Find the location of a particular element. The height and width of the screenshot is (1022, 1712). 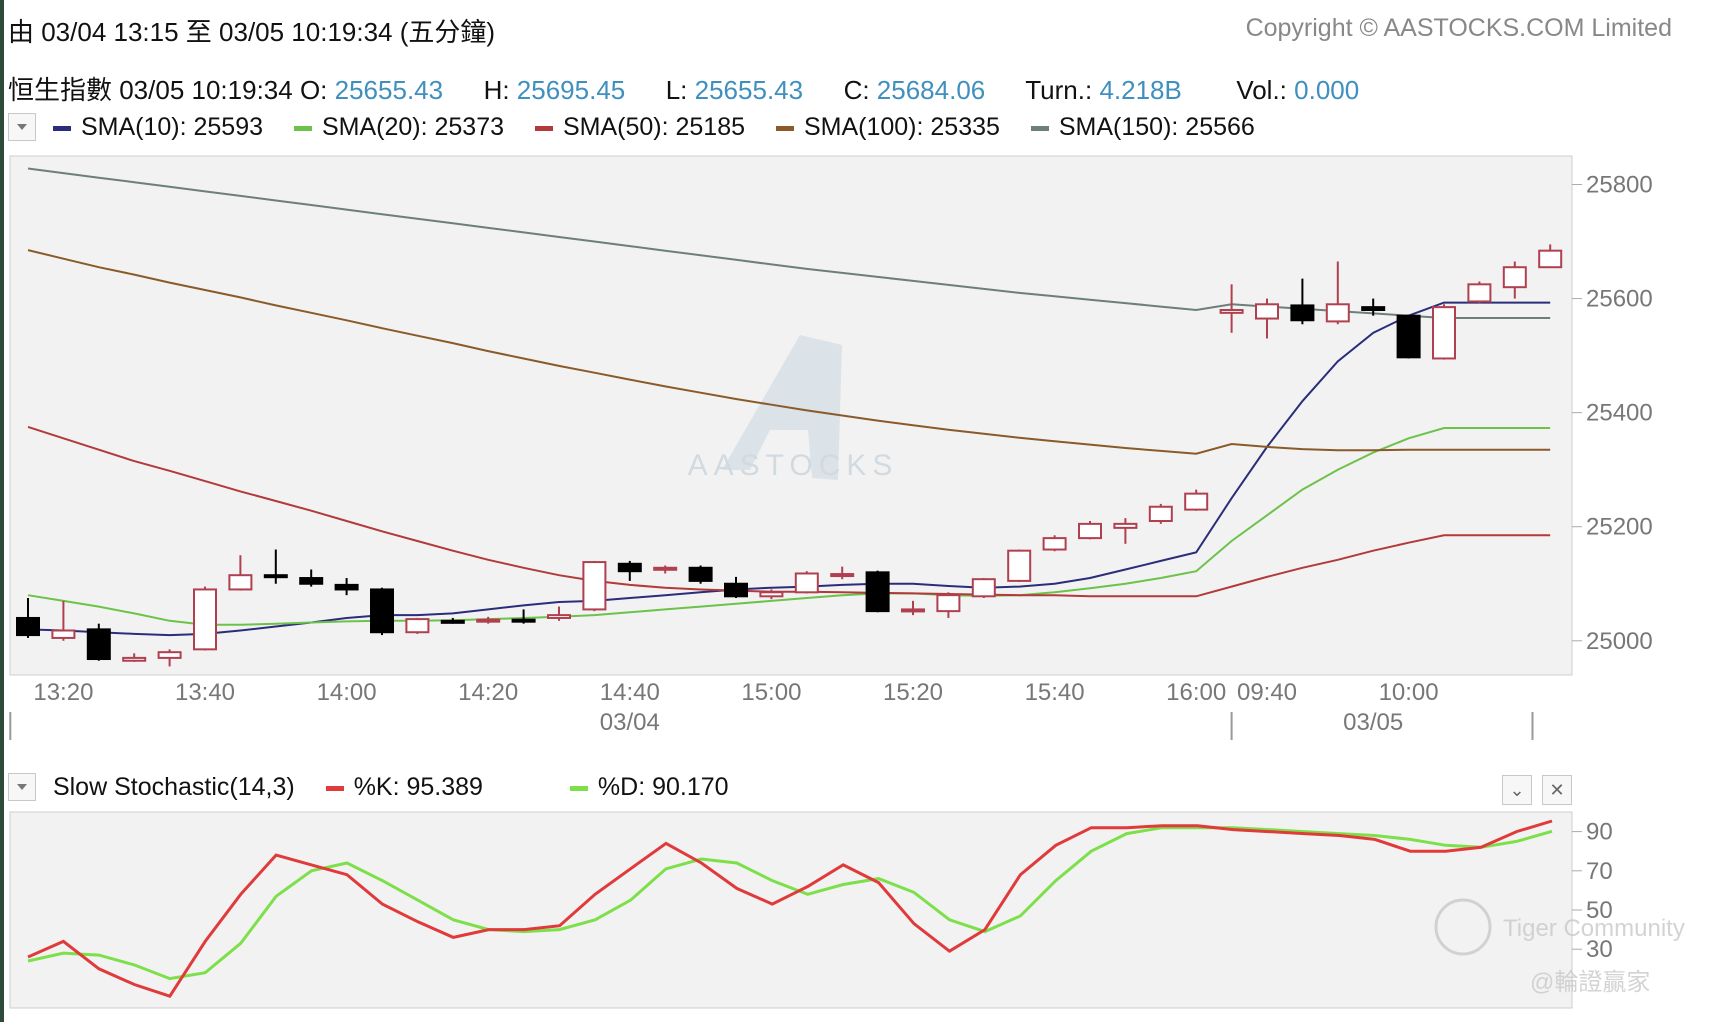

price-tick-label: 25000 is located at coordinates (1619, 641).